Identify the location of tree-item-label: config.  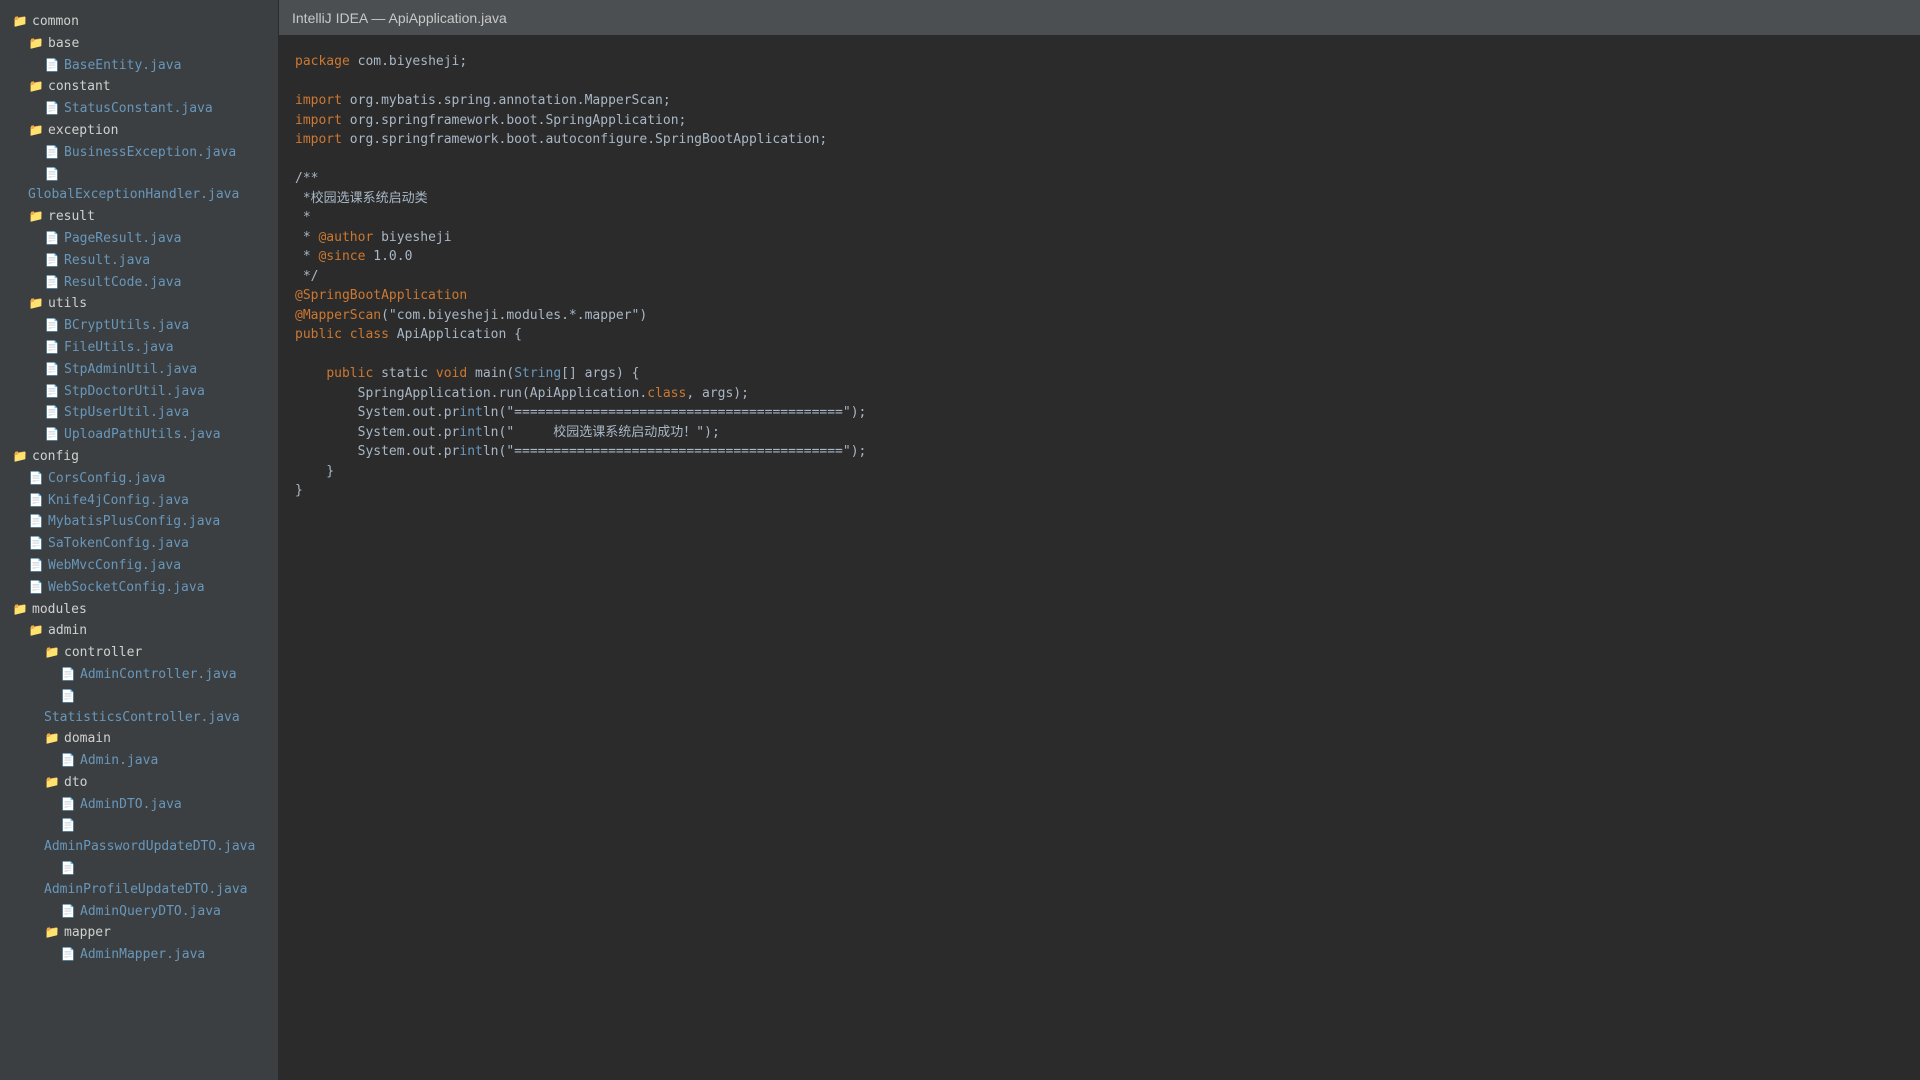
(55, 456).